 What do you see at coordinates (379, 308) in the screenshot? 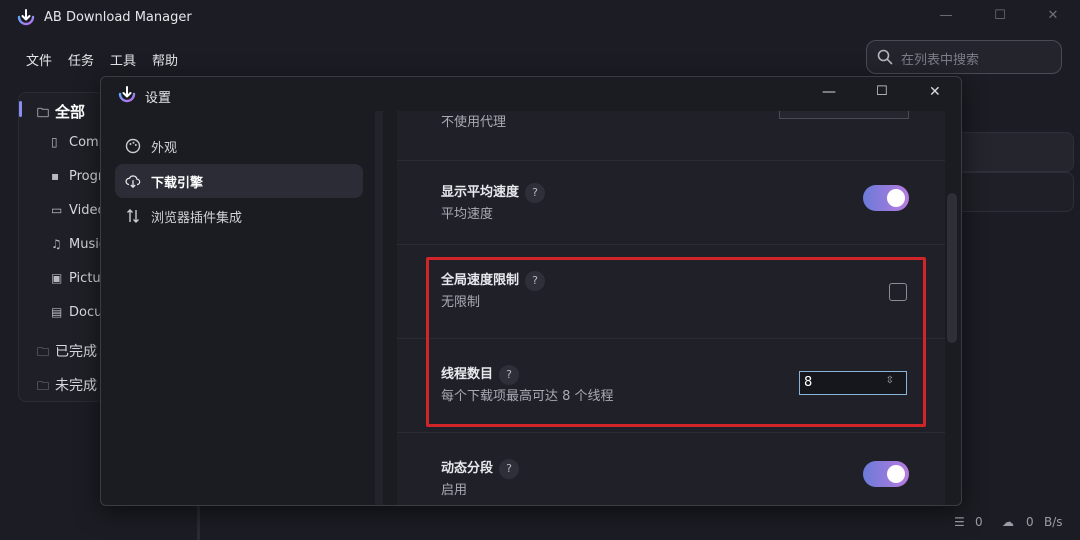
I see `nav-divider` at bounding box center [379, 308].